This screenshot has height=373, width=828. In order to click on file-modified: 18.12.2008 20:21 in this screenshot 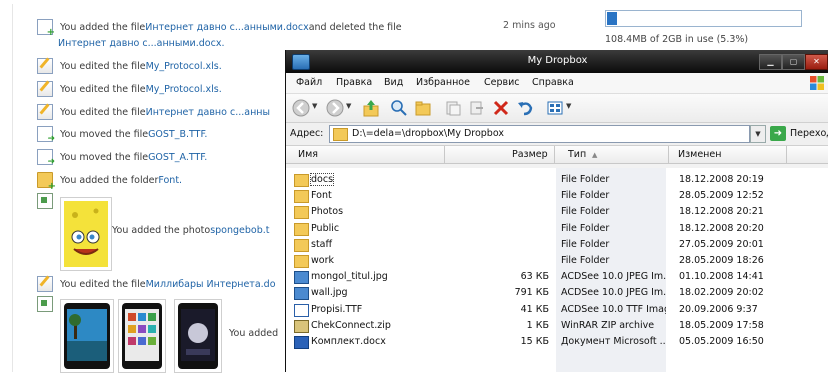, I will do `click(721, 212)`.